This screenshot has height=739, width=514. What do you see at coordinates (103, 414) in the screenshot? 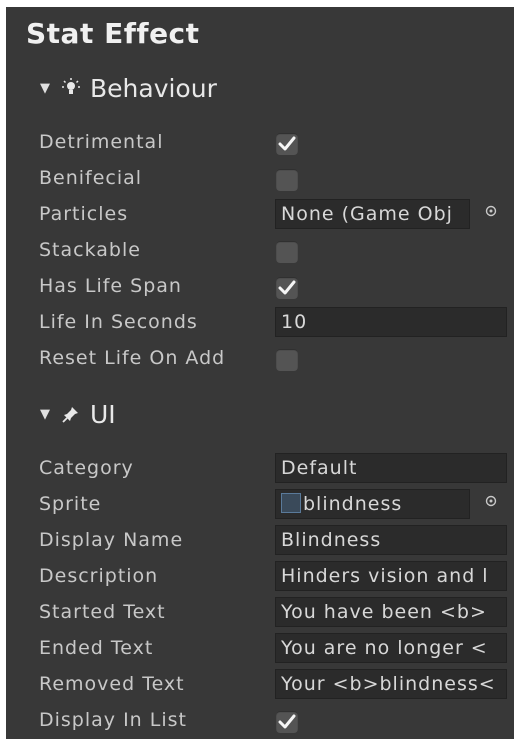
I see `section-ui-title: UI` at bounding box center [103, 414].